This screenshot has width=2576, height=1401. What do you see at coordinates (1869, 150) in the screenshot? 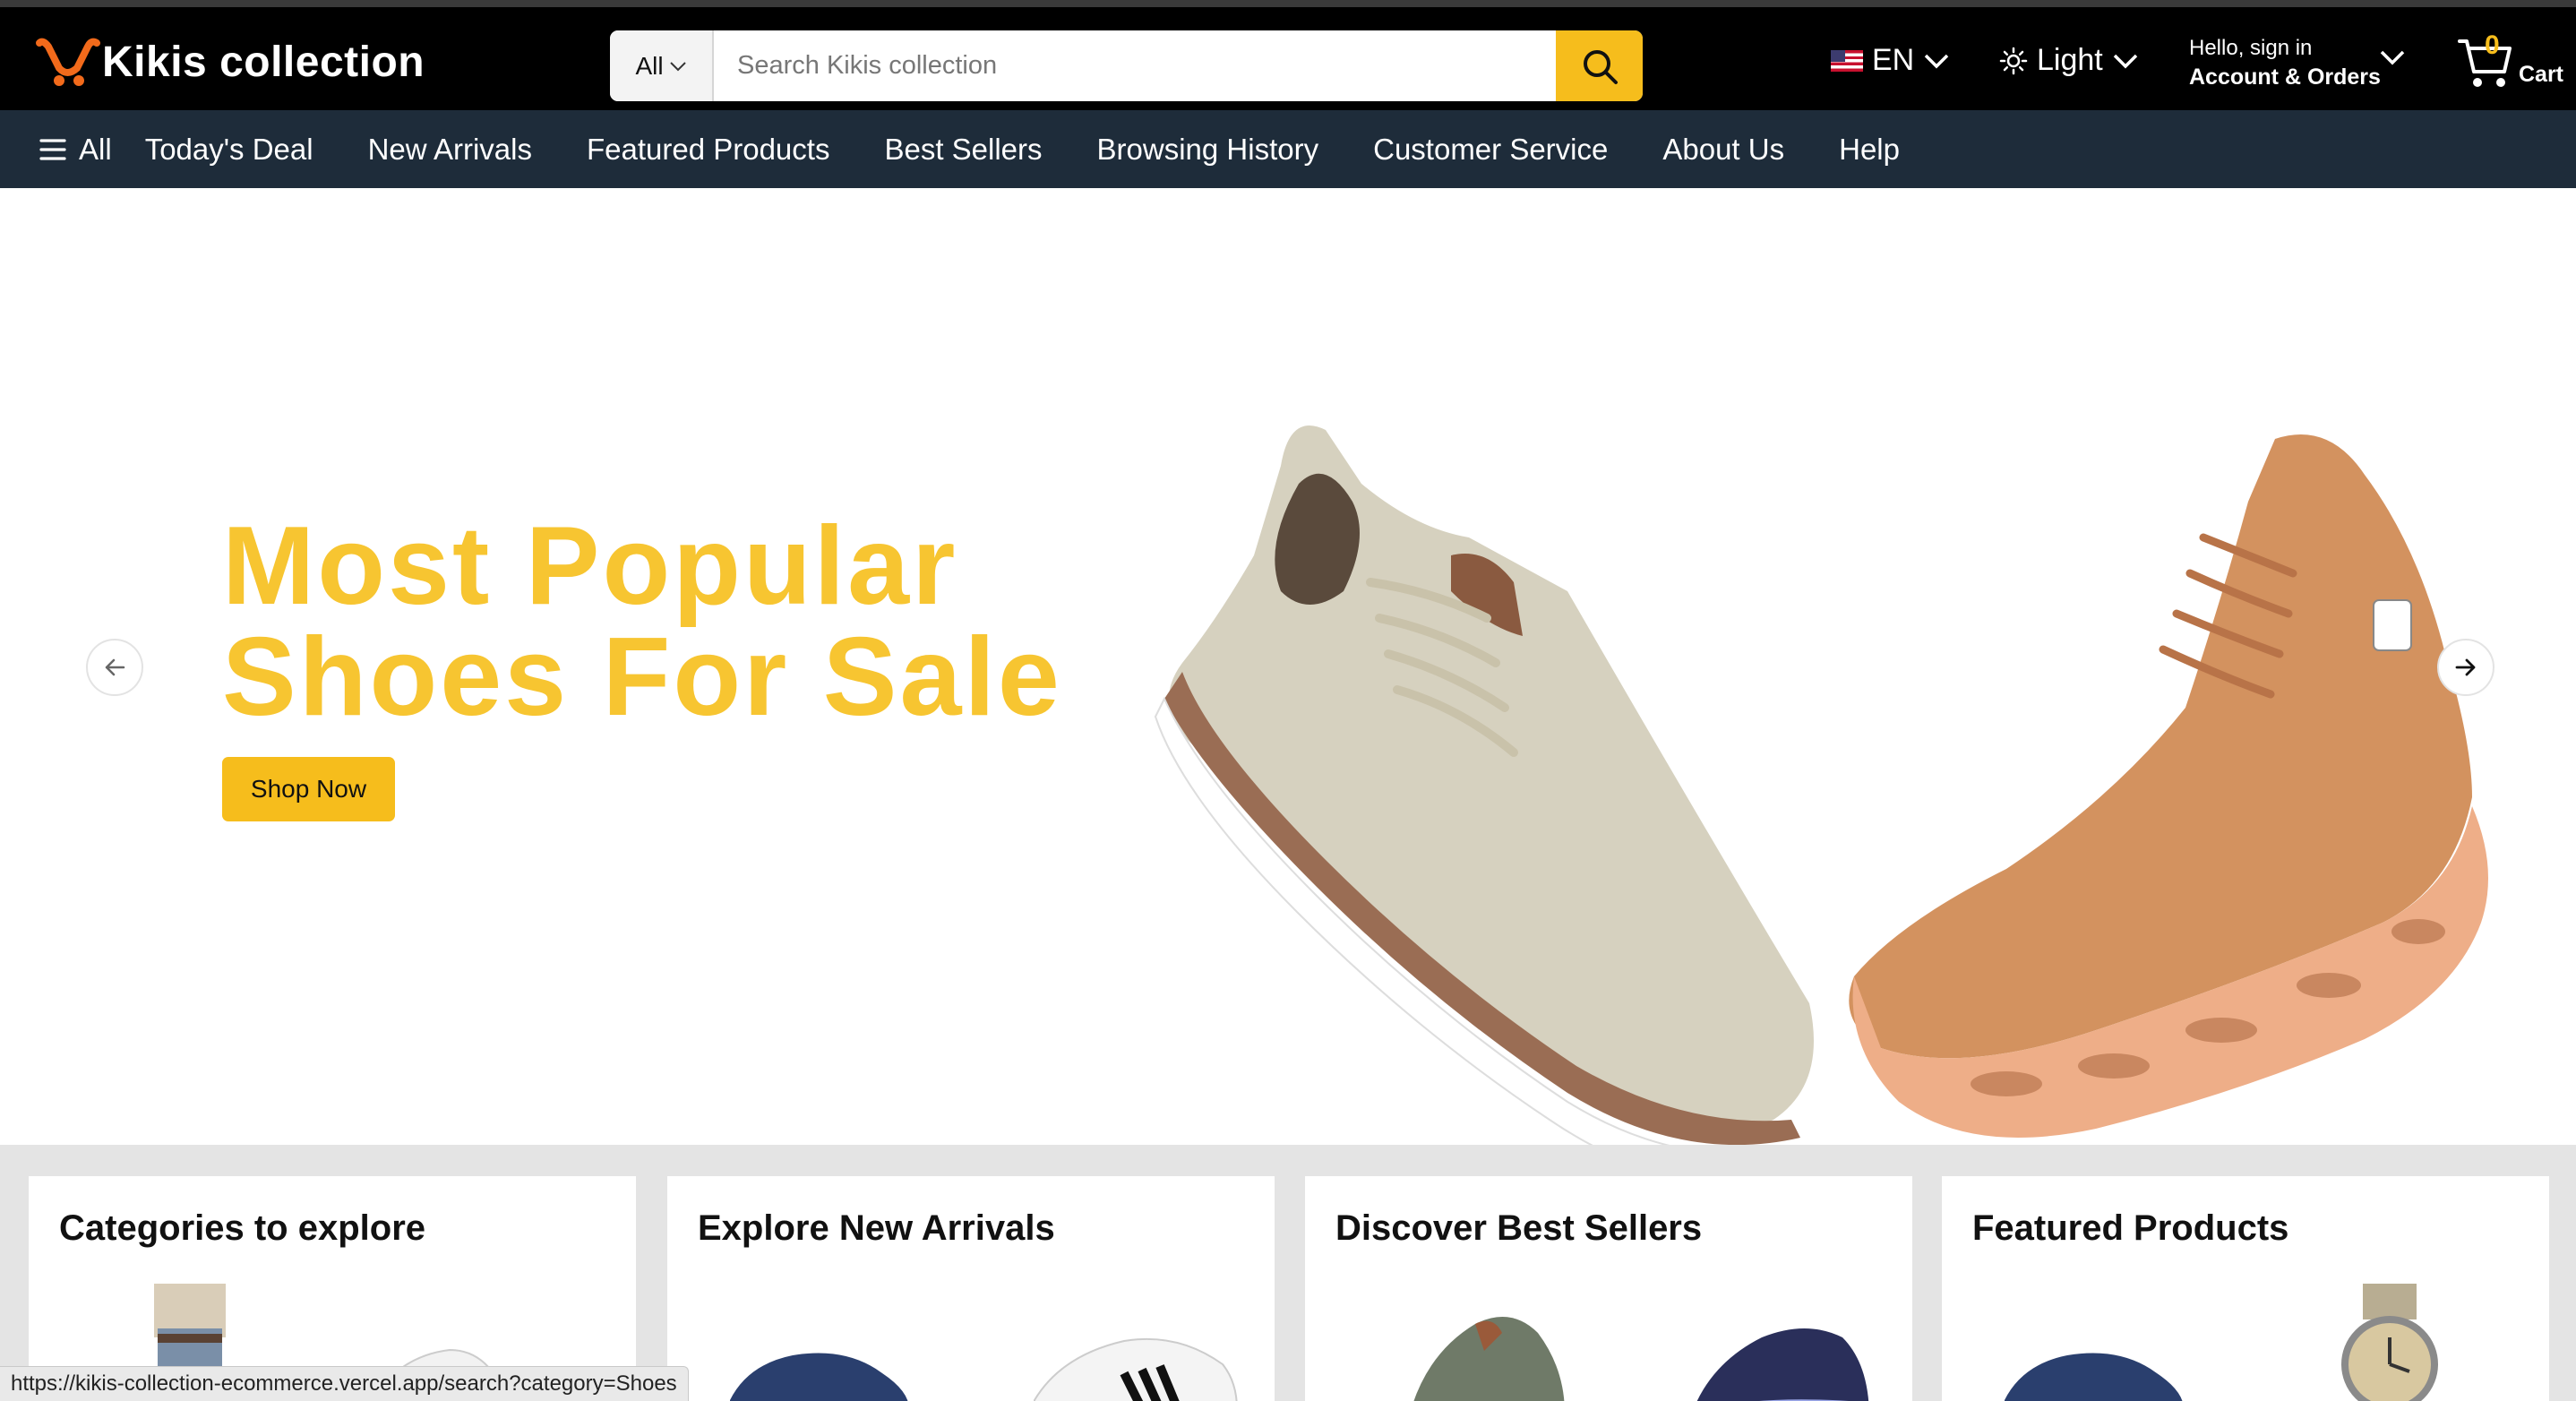
I see `nav-link-help: Help` at bounding box center [1869, 150].